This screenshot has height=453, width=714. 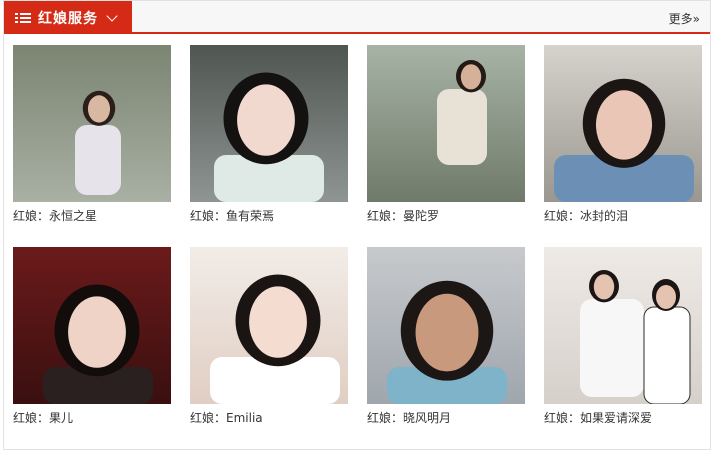 What do you see at coordinates (623, 418) in the screenshot?
I see `profile-caption: 红娘：如果爱请深爱` at bounding box center [623, 418].